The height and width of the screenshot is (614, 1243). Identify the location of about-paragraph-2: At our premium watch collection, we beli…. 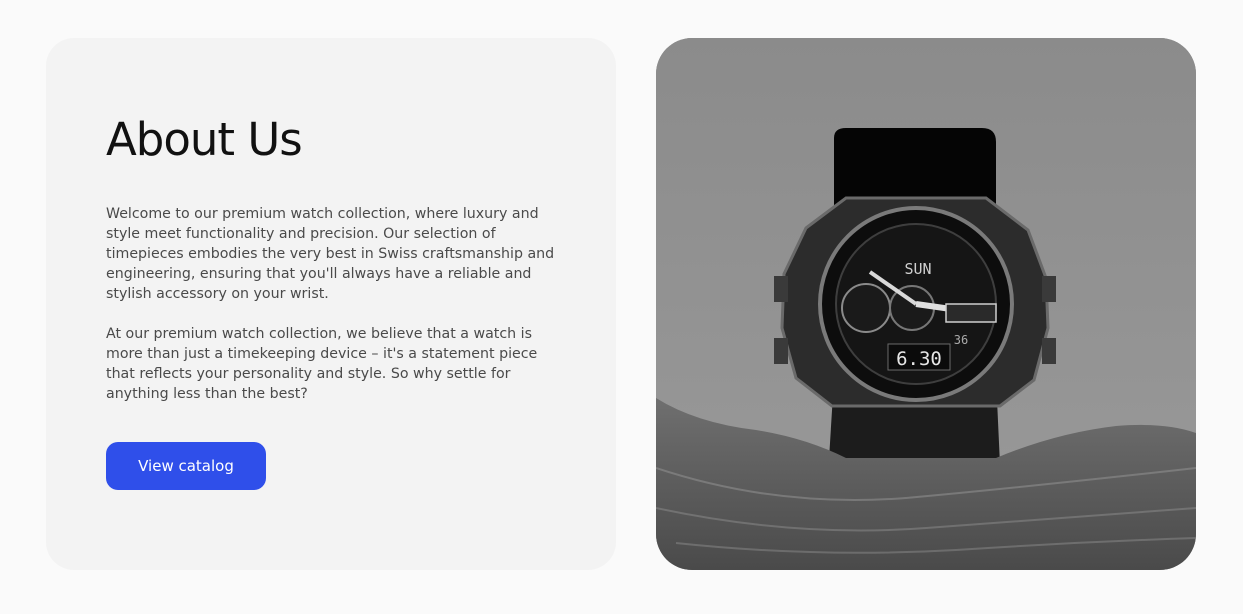
(322, 364).